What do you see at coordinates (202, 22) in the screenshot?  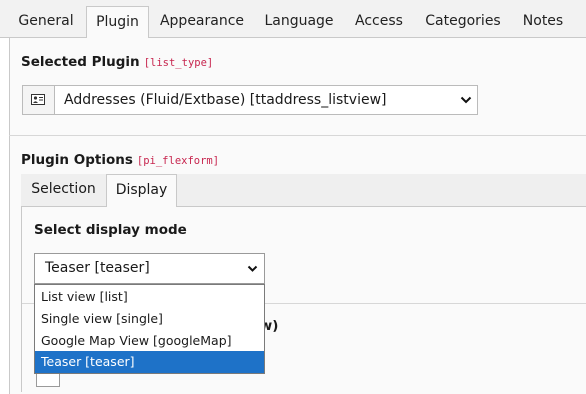 I see `tab-appearance: Appearance` at bounding box center [202, 22].